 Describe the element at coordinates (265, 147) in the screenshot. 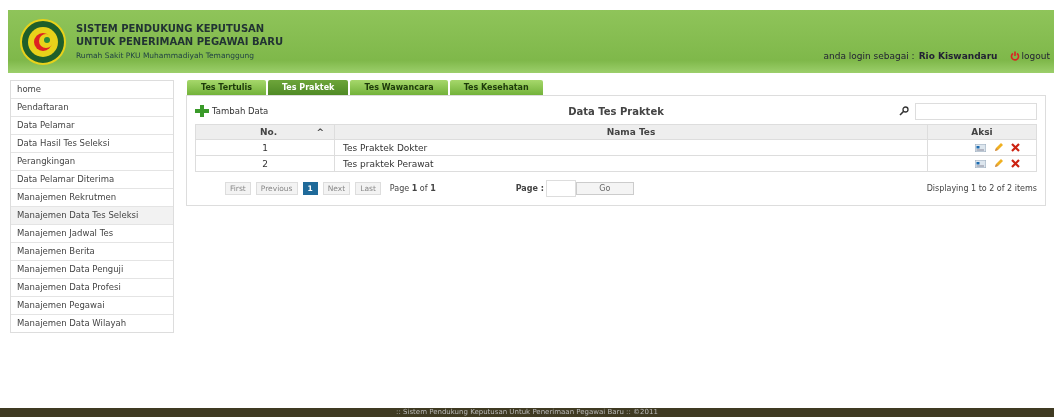

I see `table-cell: 1` at that location.